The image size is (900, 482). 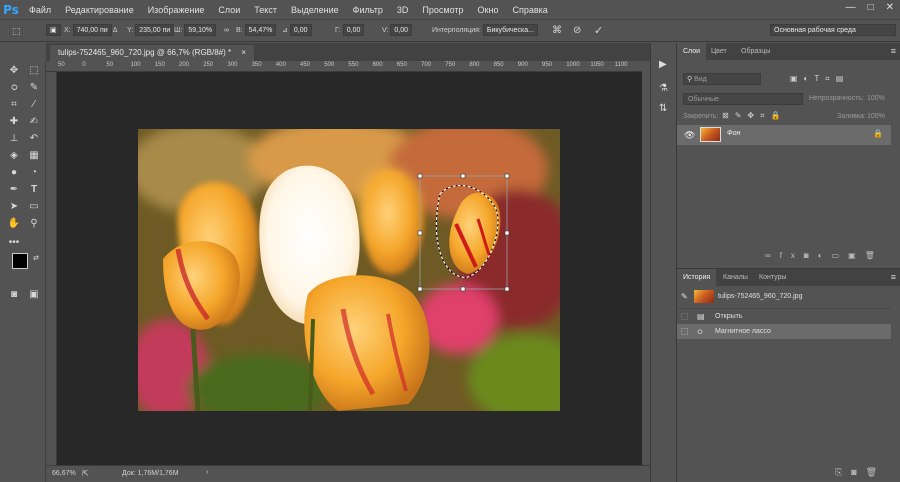 I want to click on maximize-button: □, so click(x=871, y=7).